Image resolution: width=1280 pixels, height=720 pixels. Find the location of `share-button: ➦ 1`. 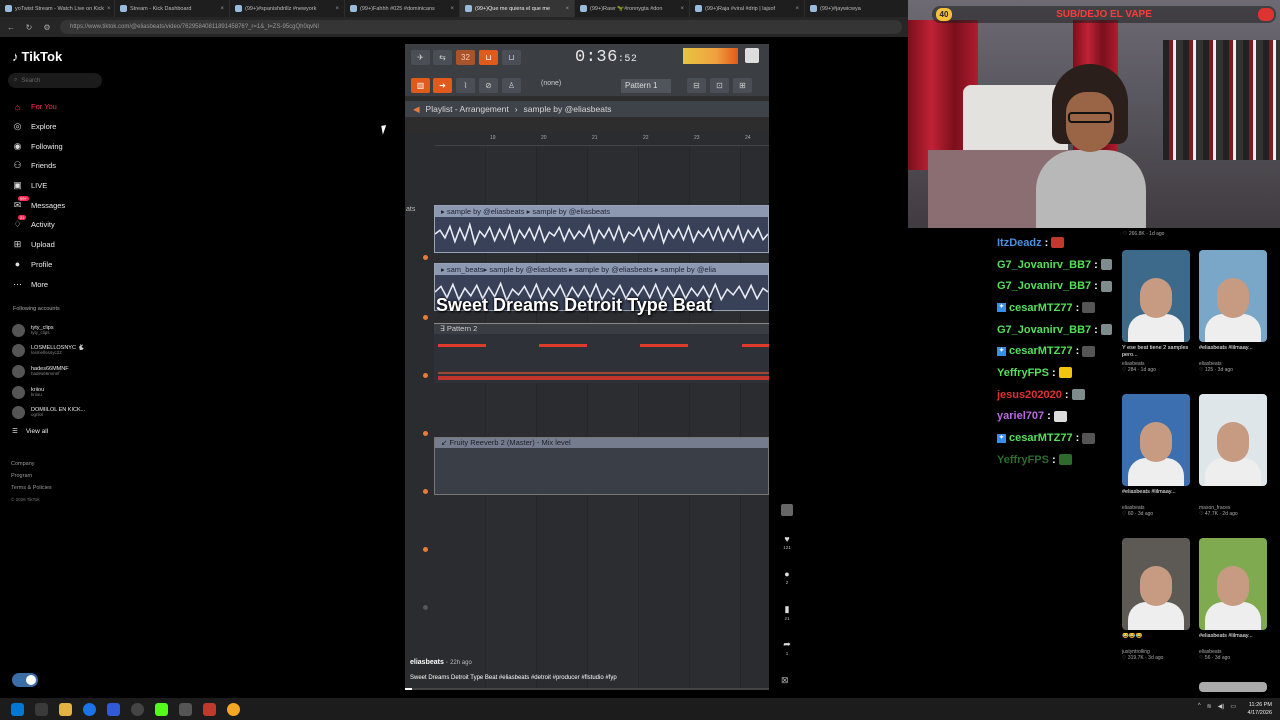

share-button: ➦ 1 is located at coordinates (787, 647).